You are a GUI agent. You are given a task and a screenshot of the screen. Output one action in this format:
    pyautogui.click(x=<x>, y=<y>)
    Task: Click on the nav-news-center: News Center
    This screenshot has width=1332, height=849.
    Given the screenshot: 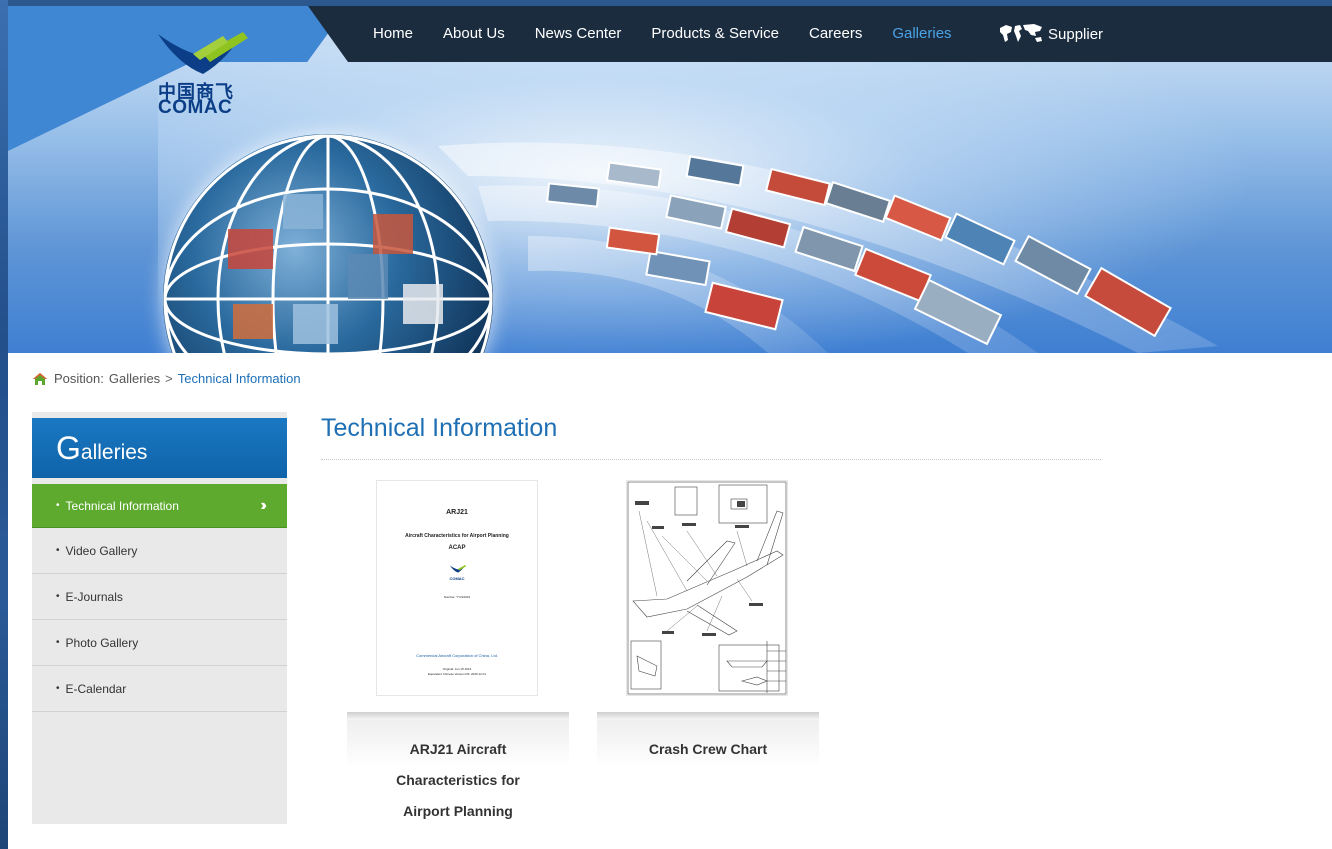 What is the action you would take?
    pyautogui.click(x=578, y=34)
    